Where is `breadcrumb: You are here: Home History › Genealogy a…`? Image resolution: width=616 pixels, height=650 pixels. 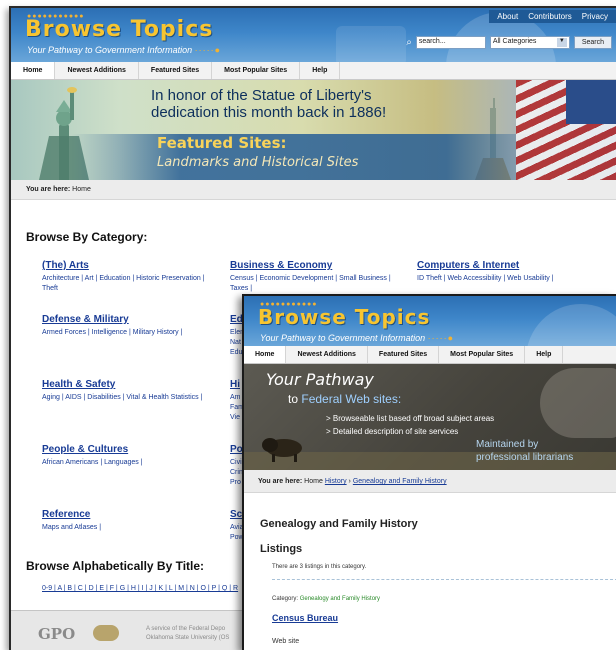 breadcrumb: You are here: Home History › Genealogy a… is located at coordinates (430, 481).